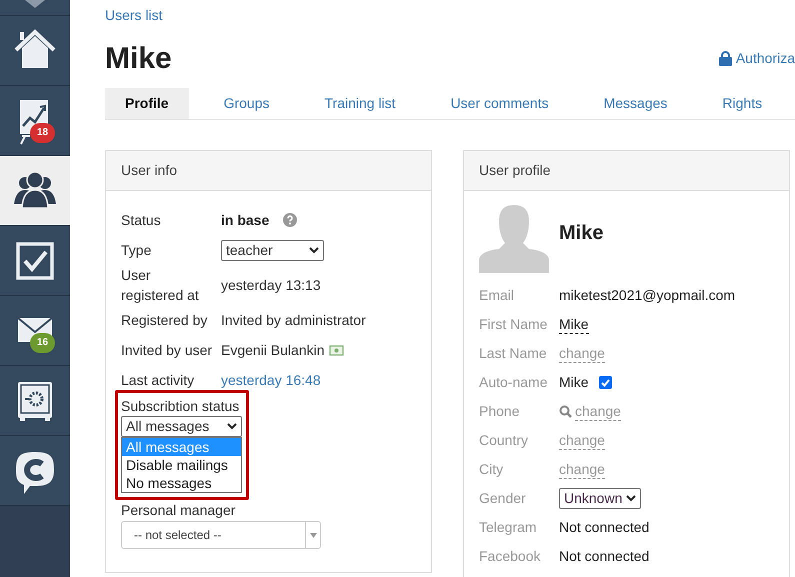 The width and height of the screenshot is (795, 577). I want to click on panel-title: User profile, so click(515, 170).